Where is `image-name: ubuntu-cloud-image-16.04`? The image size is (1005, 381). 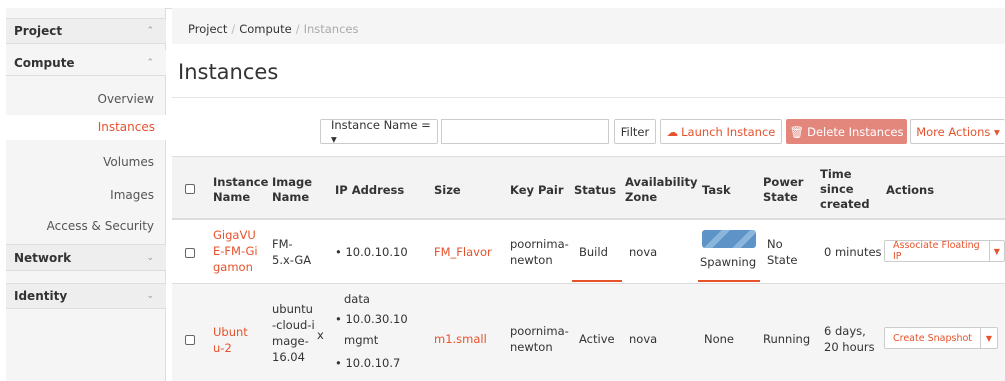 image-name: ubuntu-cloud-image-16.04 is located at coordinates (293, 333).